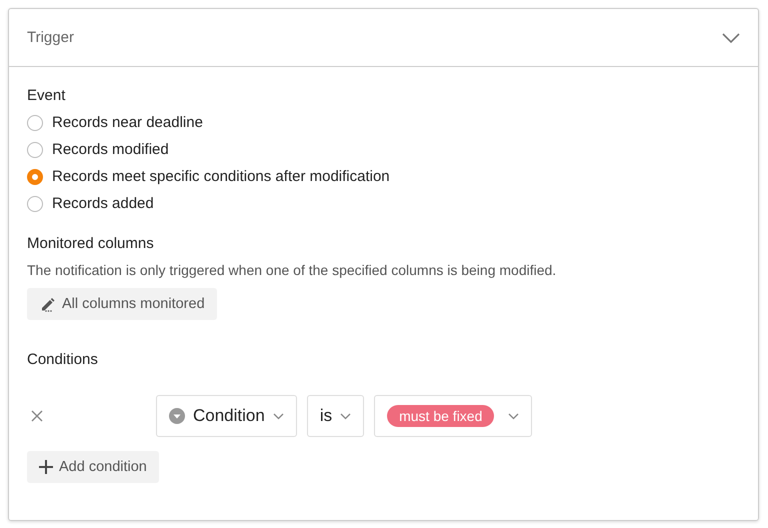  I want to click on plus-icon, so click(46, 467).